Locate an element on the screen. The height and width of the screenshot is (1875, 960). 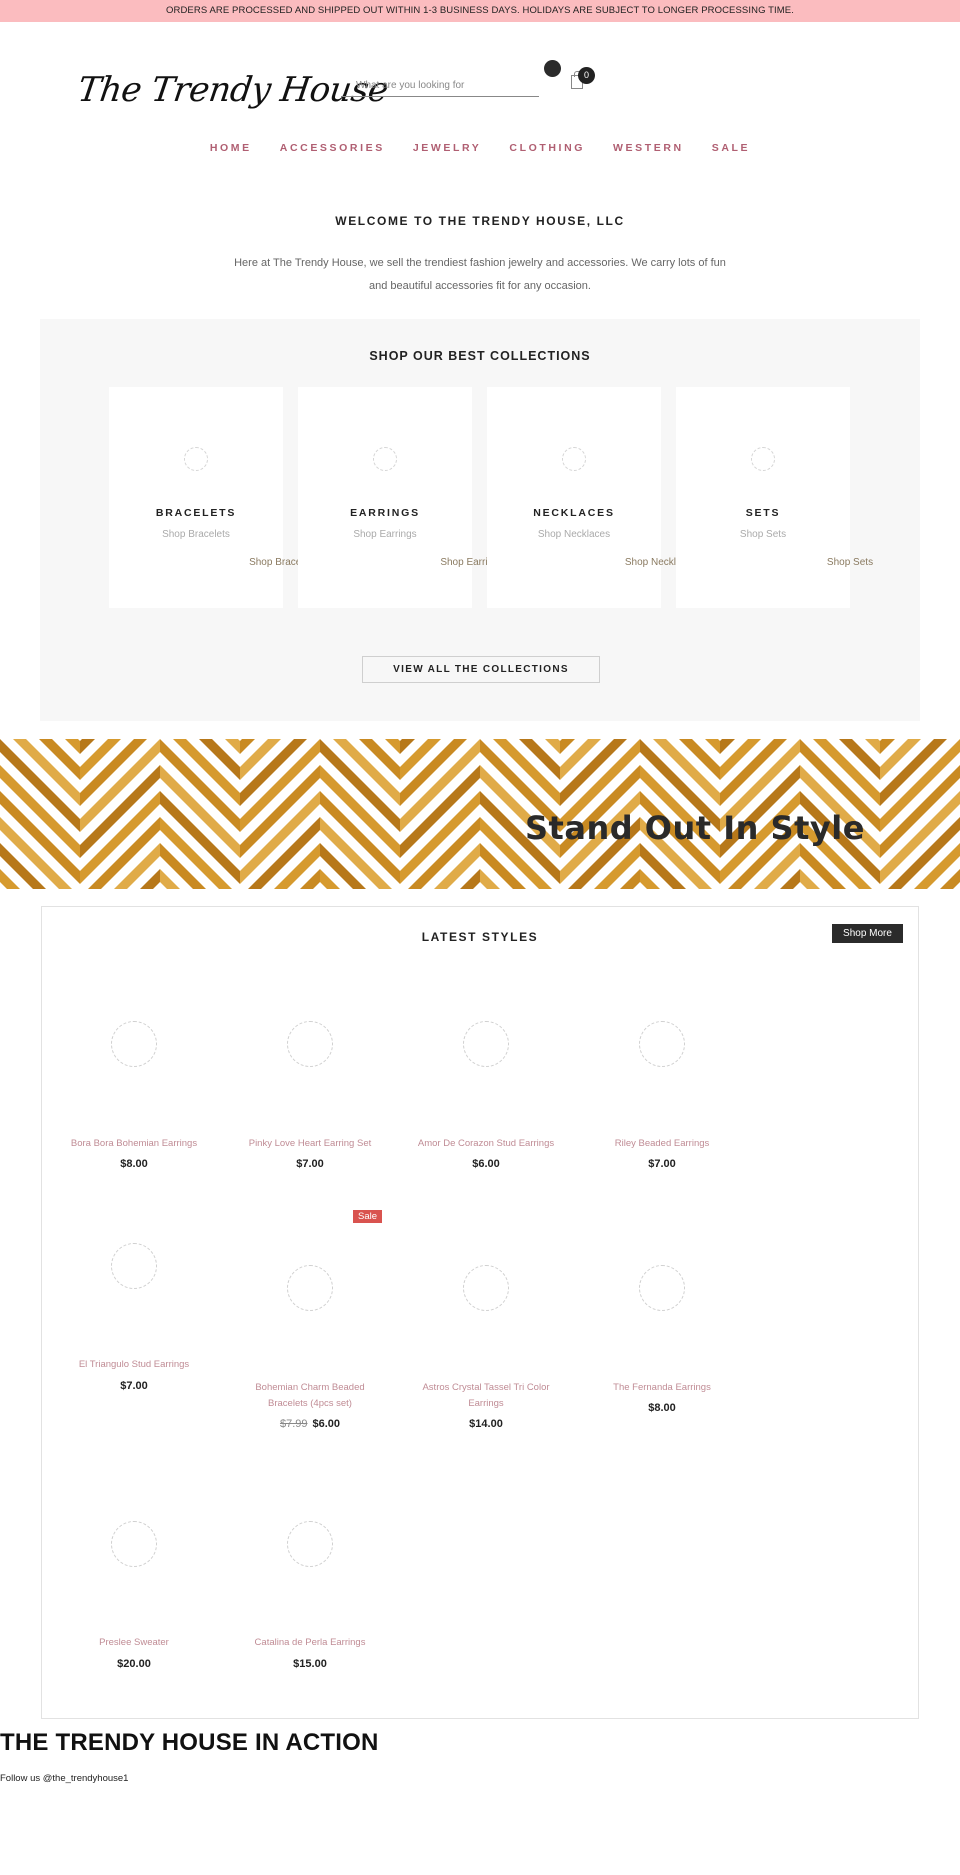
collection-card-bracelets: BRACELETS Shop Bracelets Shop Bracelets is located at coordinates (213, 497).